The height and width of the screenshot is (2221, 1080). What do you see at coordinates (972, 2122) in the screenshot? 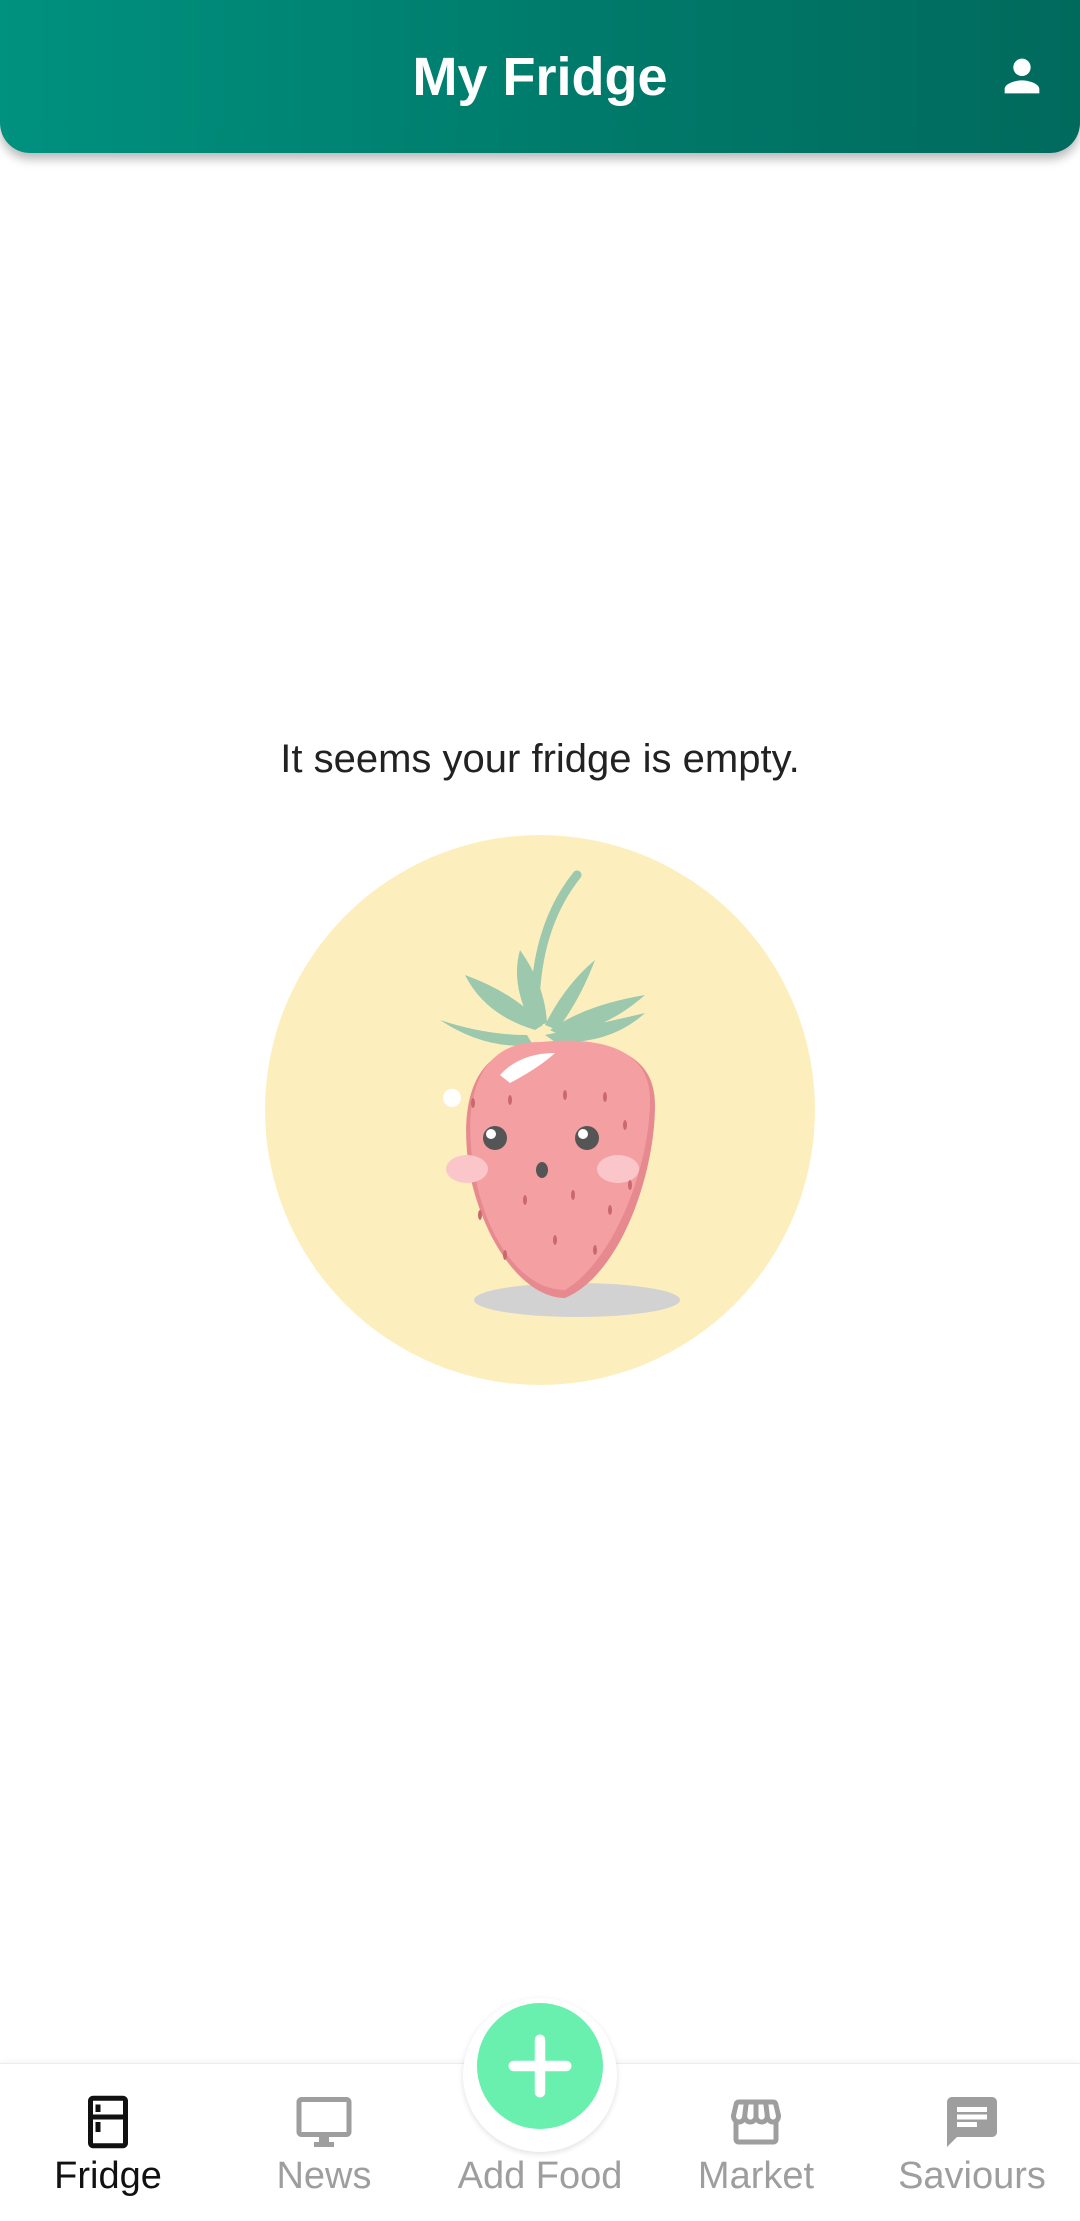
I see `chat-icon` at bounding box center [972, 2122].